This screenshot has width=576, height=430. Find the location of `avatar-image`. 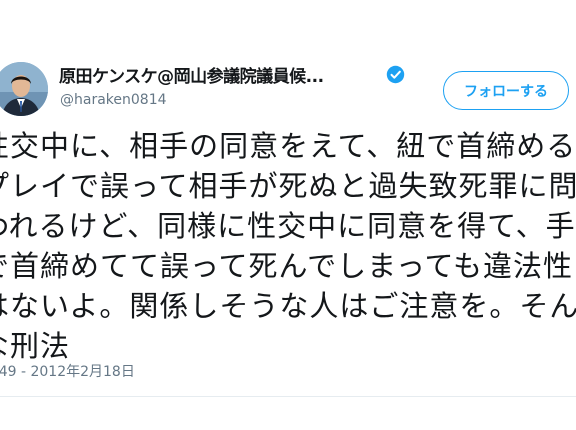

avatar-image is located at coordinates (24, 89).